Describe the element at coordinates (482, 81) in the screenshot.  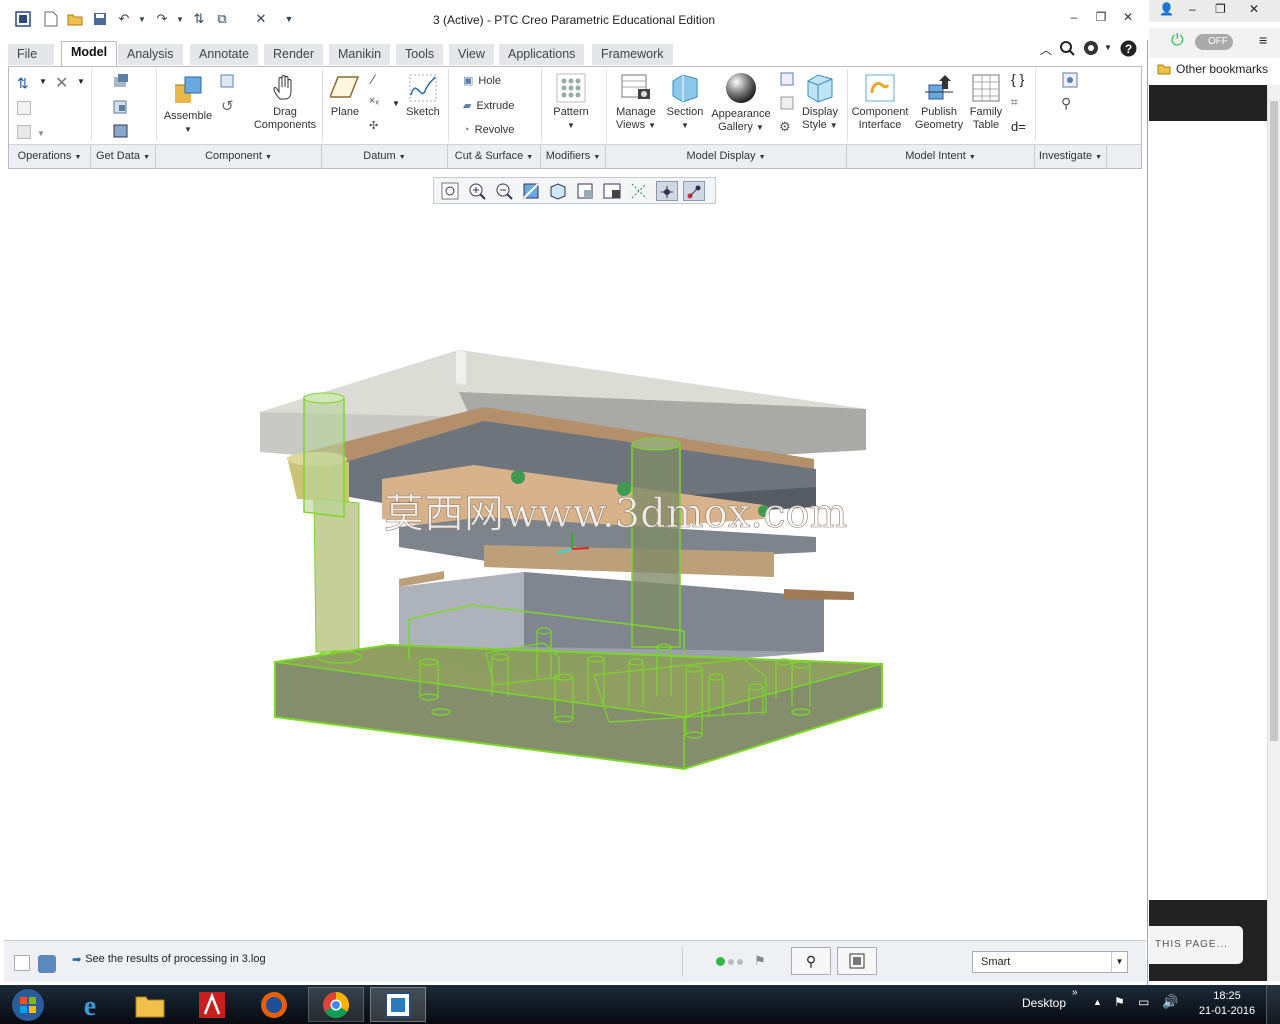
I see `hole-button: ▣ Hole` at that location.